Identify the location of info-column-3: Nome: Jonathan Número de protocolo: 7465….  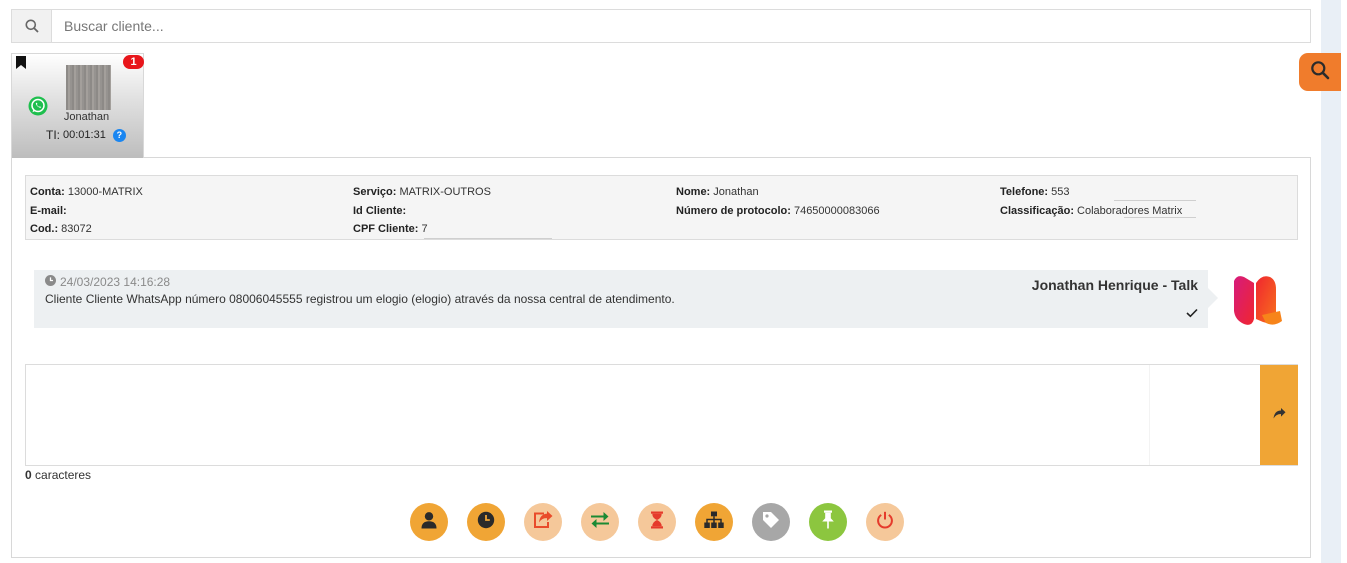
(778, 201).